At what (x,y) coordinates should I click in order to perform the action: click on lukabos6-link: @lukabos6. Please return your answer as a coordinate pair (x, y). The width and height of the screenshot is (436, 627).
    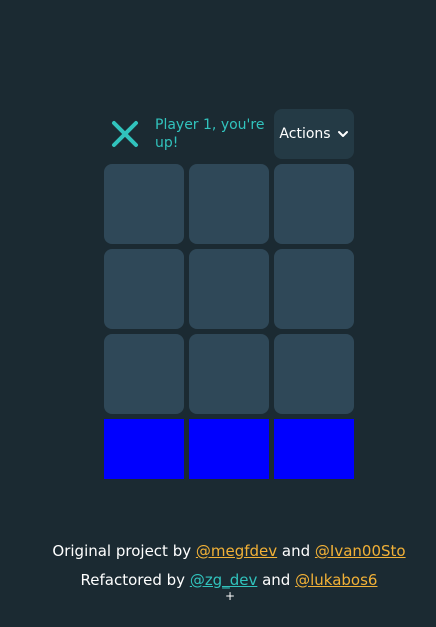
    Looking at the image, I should click on (336, 580).